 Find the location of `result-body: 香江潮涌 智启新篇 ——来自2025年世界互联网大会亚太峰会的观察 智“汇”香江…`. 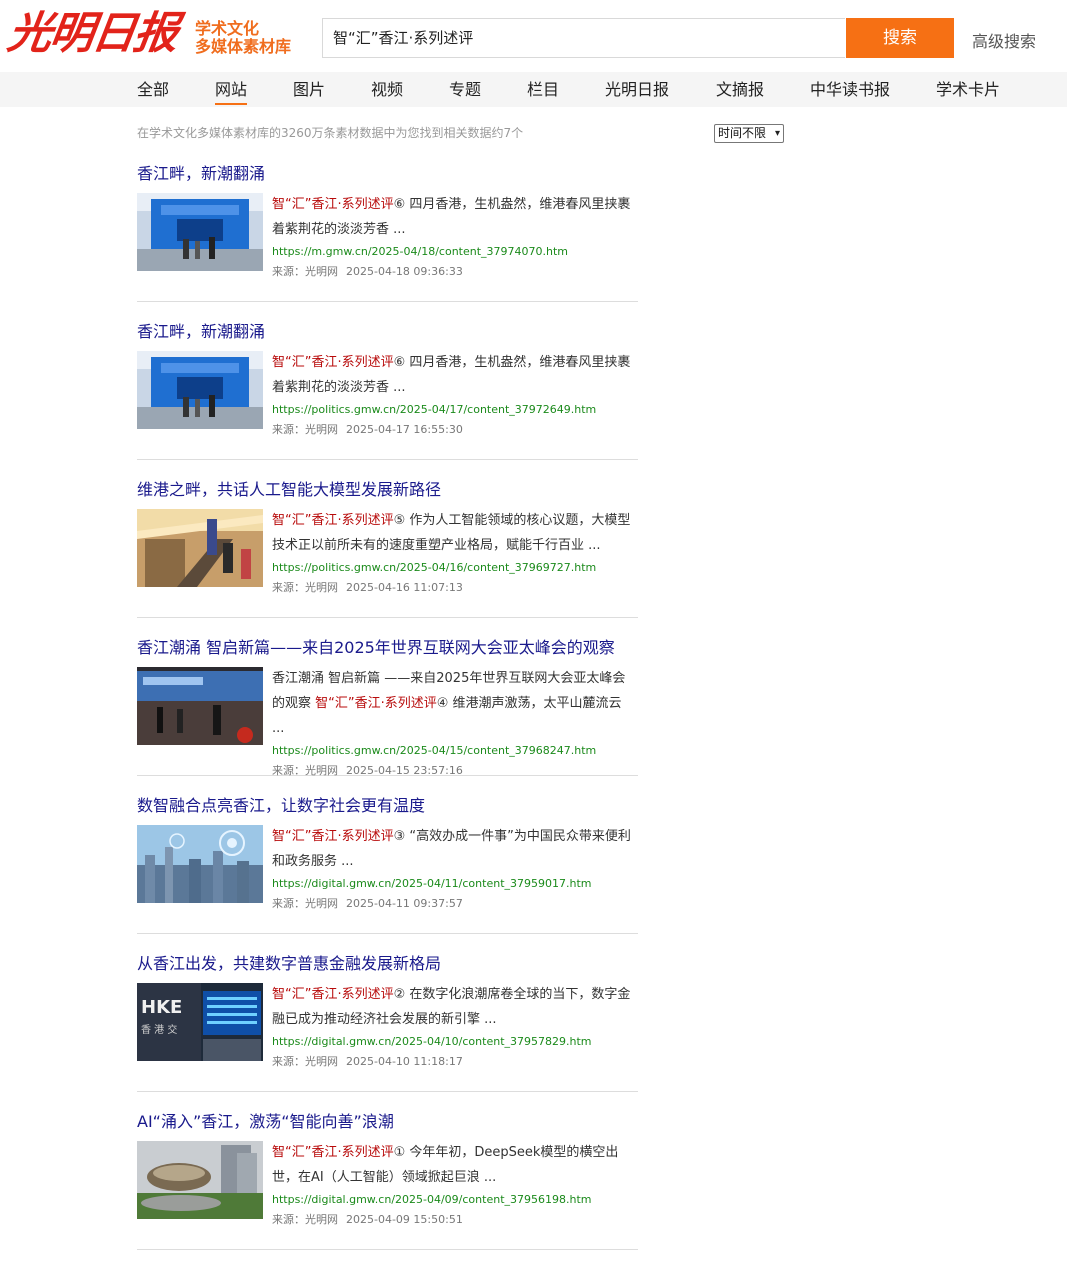

result-body: 香江潮涌 智启新篇 ——来自2025年世界互联网大会亚太峰会的观察 智“汇”香江… is located at coordinates (455, 723).